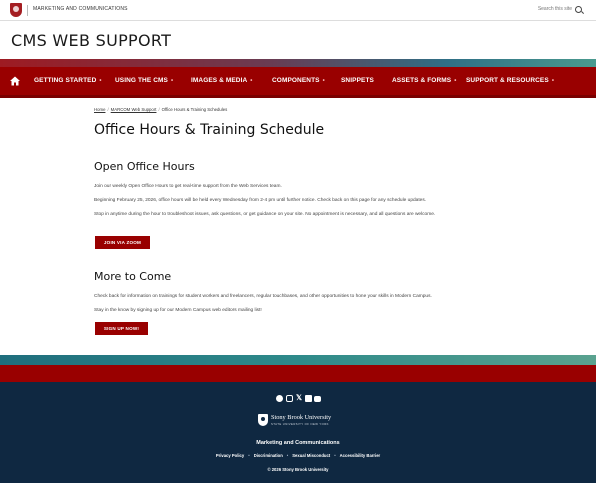 The height and width of the screenshot is (483, 596). What do you see at coordinates (299, 398) in the screenshot?
I see `x-icon: 𝕏` at bounding box center [299, 398].